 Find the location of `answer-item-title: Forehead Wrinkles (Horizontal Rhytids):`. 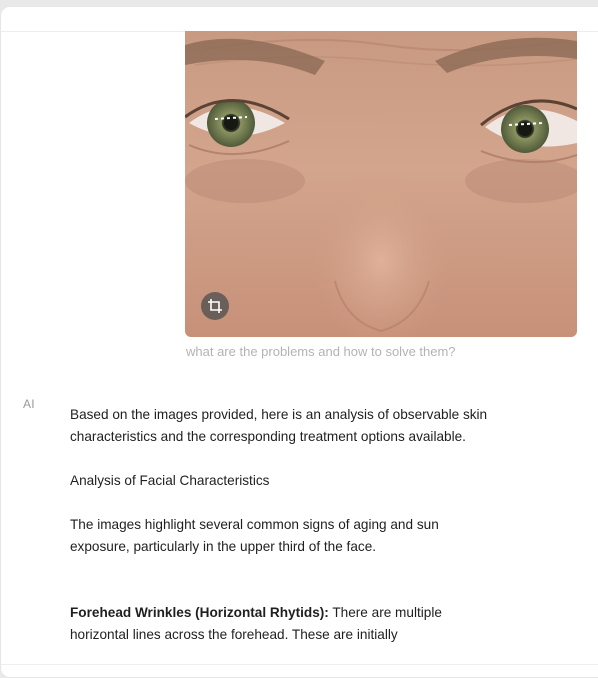

answer-item-title: Forehead Wrinkles (Horizontal Rhytids): is located at coordinates (199, 612).